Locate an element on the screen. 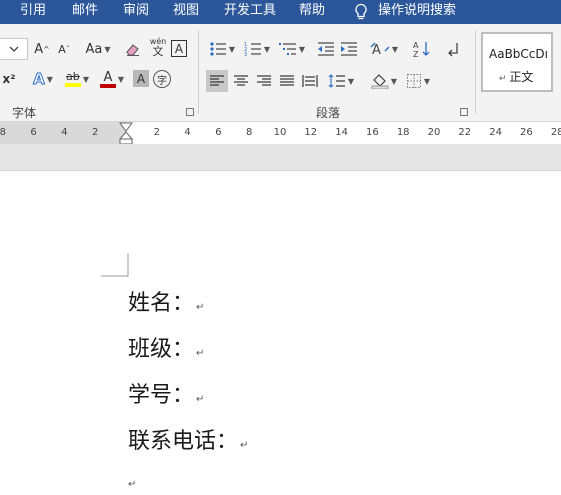  show-hide-marks-button is located at coordinates (453, 49).